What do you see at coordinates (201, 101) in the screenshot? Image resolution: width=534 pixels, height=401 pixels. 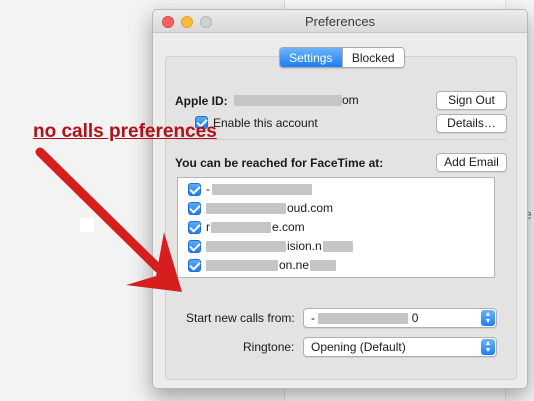 I see `apple-id-label: Apple ID:` at bounding box center [201, 101].